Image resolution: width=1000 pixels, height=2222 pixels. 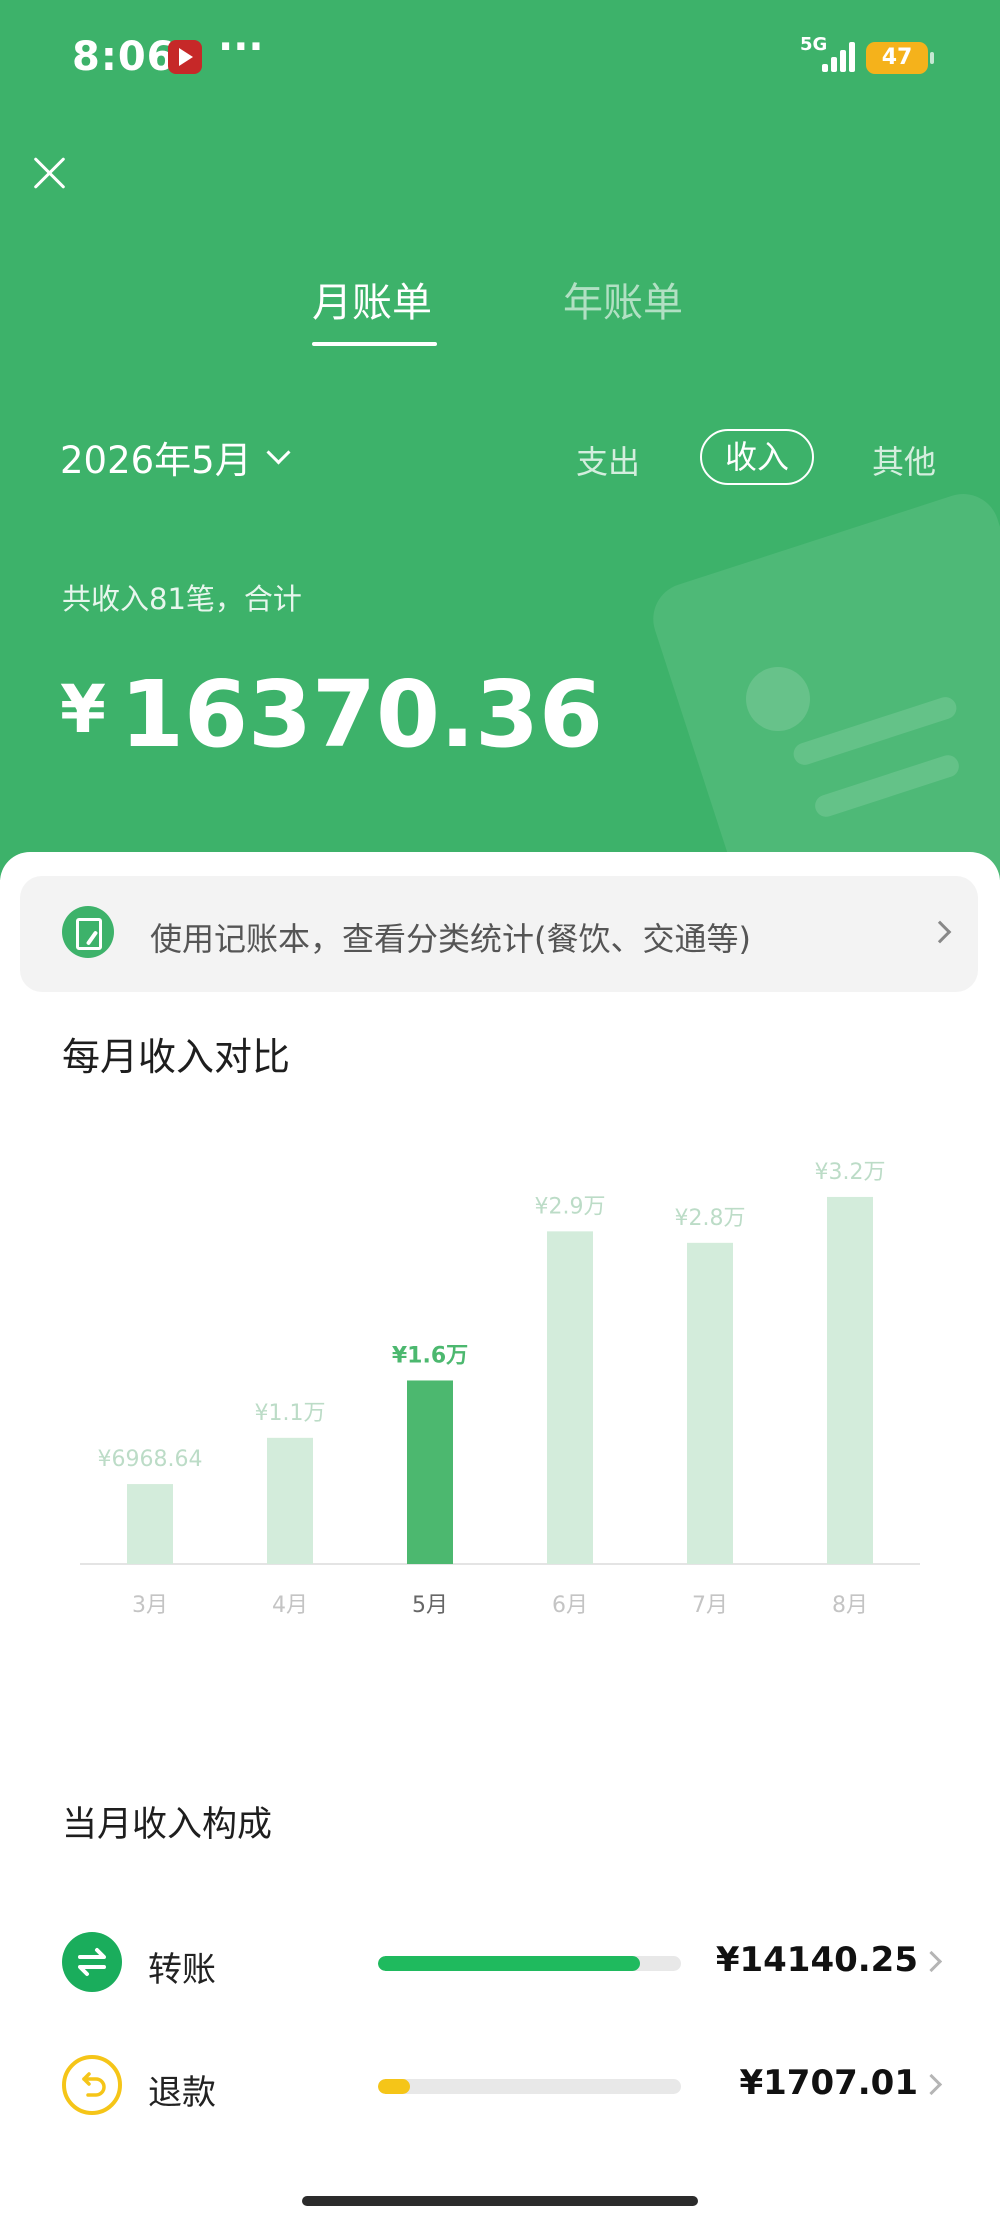 What do you see at coordinates (372, 299) in the screenshot?
I see `tab-monthly-bill: 月账单` at bounding box center [372, 299].